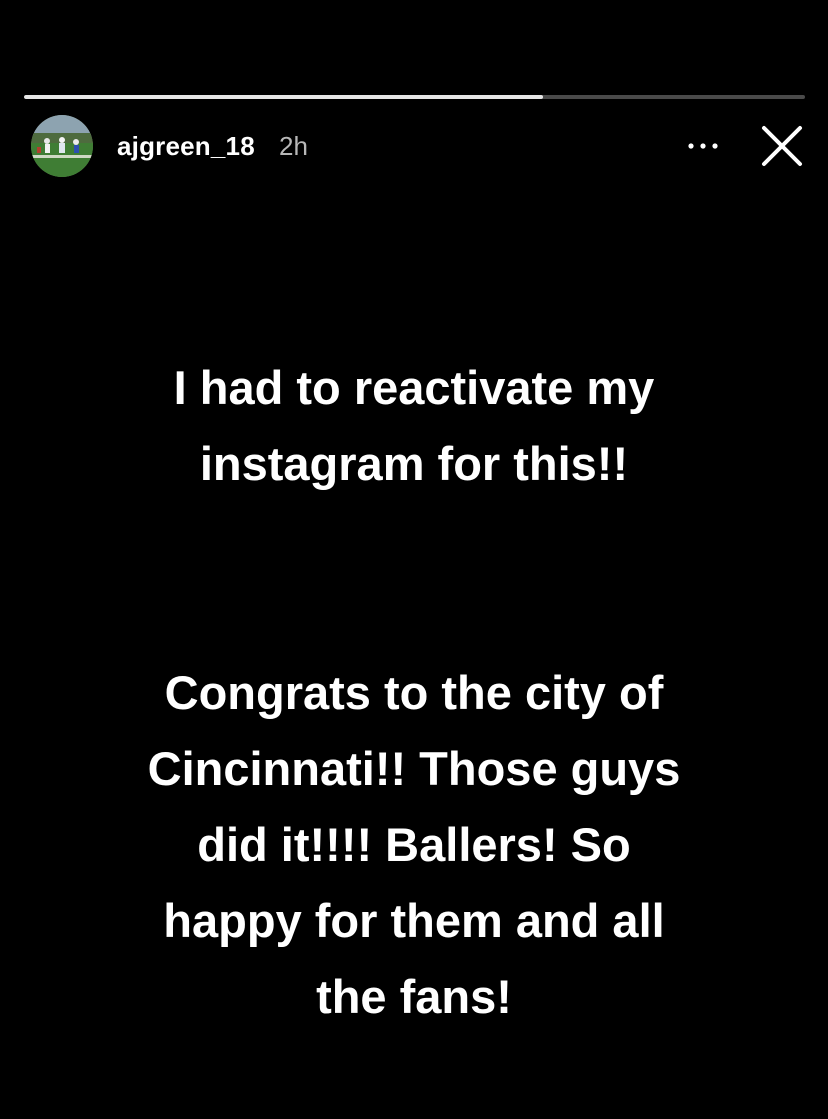 The width and height of the screenshot is (828, 1119). What do you see at coordinates (284, 97) in the screenshot?
I see `story-progress-fill` at bounding box center [284, 97].